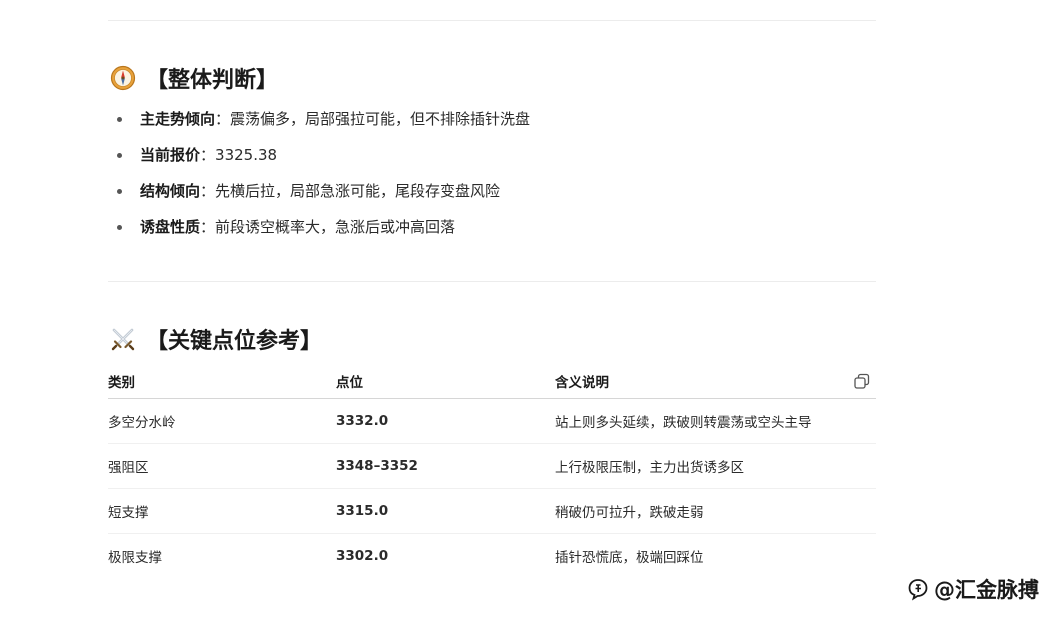 The height and width of the screenshot is (628, 1056). What do you see at coordinates (212, 80) in the screenshot?
I see `section-overall-title-text: 【整体判断】` at bounding box center [212, 80].